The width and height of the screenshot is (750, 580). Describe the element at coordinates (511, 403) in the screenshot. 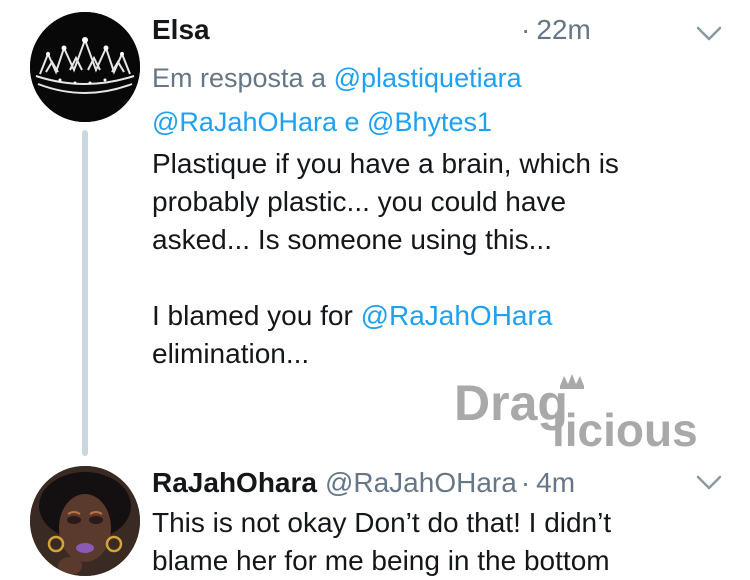

I see `watermark-part1: Drag` at that location.